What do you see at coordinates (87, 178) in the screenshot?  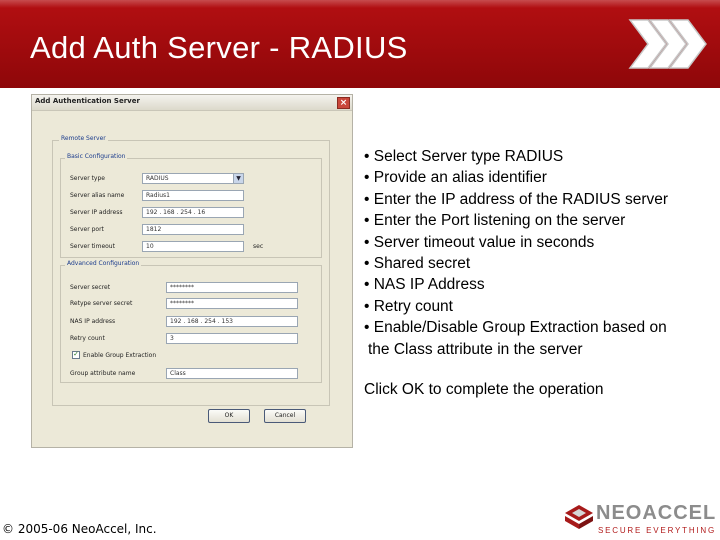 I see `server-type-label: Server type` at bounding box center [87, 178].